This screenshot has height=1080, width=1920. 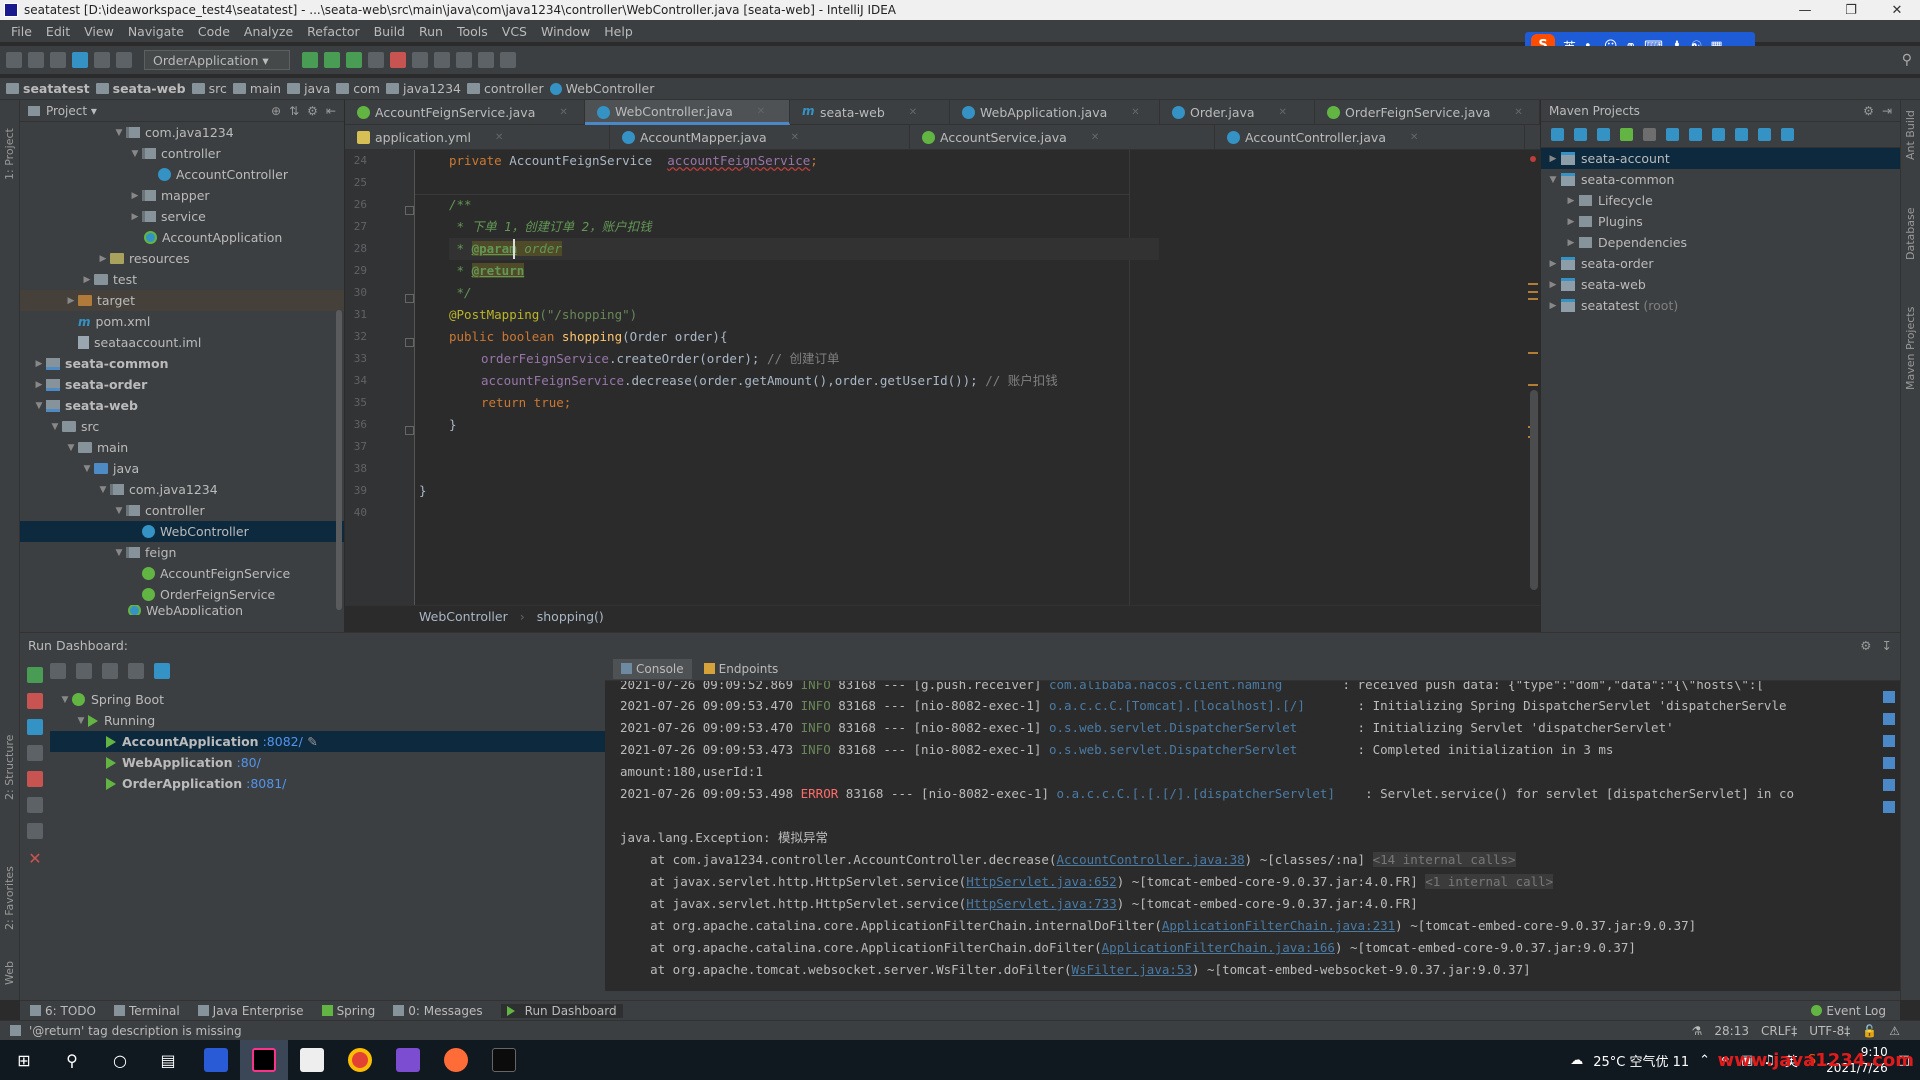 What do you see at coordinates (35, 727) in the screenshot?
I see `pause-icon` at bounding box center [35, 727].